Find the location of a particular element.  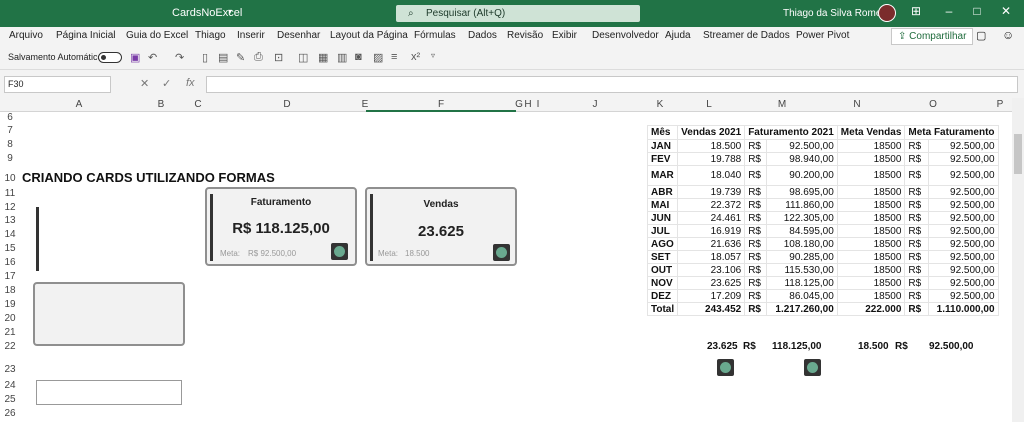

row-header: 23 is located at coordinates (10, 369).